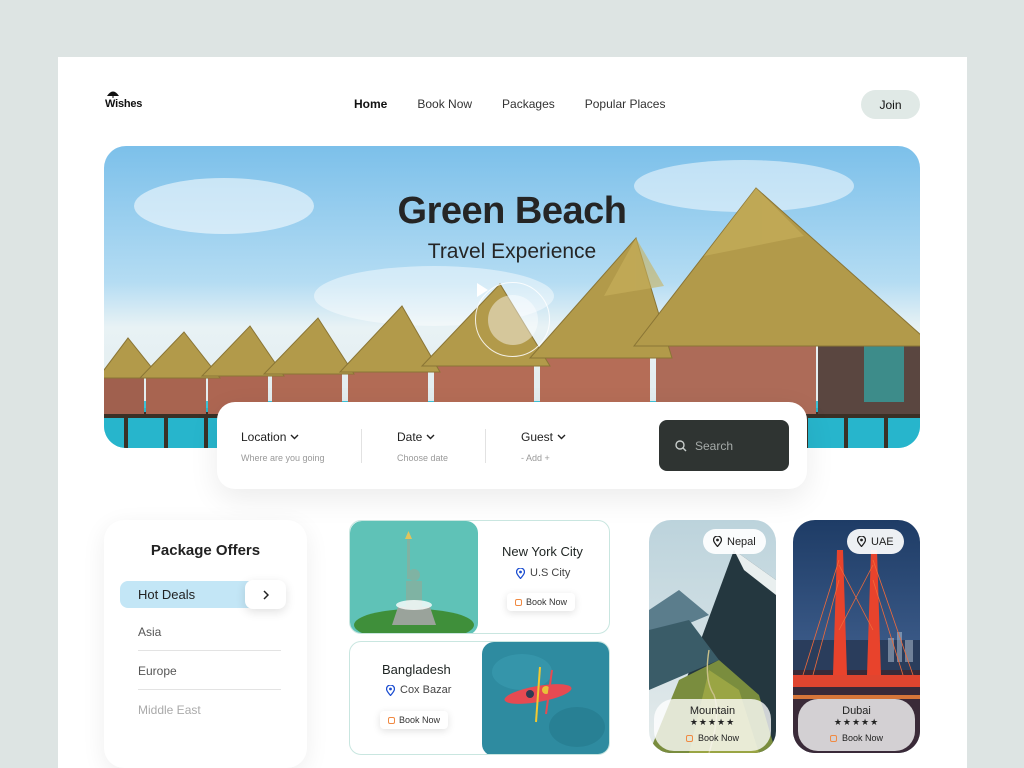  What do you see at coordinates (205, 550) in the screenshot?
I see `package-offers-title: Package Offers` at bounding box center [205, 550].